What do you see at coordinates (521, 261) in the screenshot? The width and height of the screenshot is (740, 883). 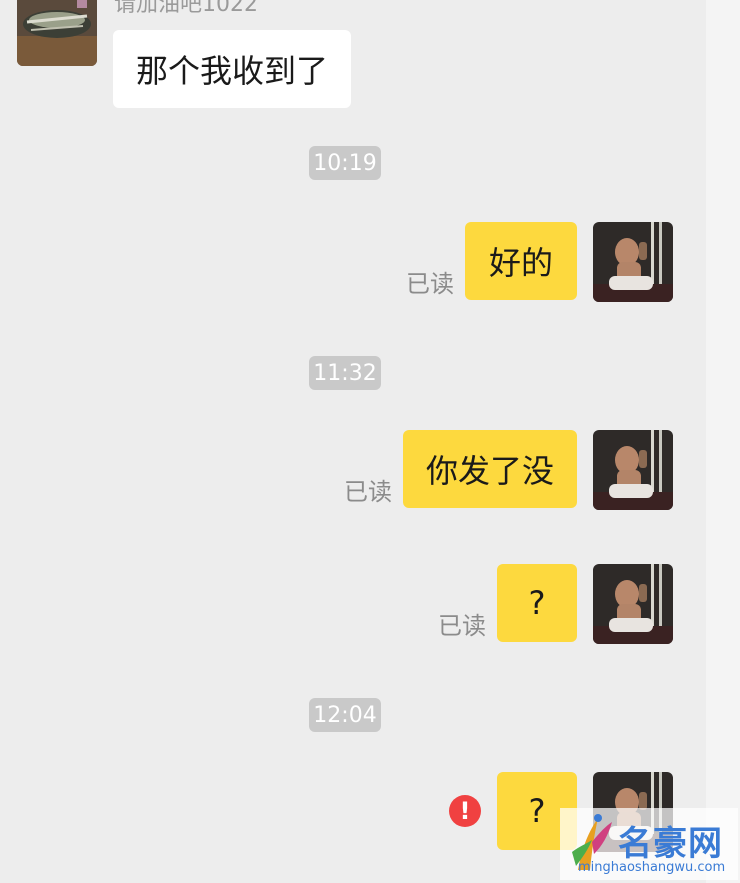 I see `outgoing-message-bubble: 好的` at bounding box center [521, 261].